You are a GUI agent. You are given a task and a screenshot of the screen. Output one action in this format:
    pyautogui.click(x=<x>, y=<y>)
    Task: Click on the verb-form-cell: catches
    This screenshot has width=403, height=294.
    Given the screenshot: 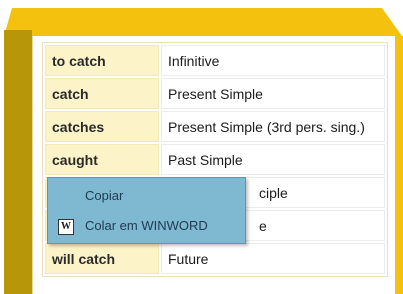 What is the action you would take?
    pyautogui.click(x=102, y=126)
    